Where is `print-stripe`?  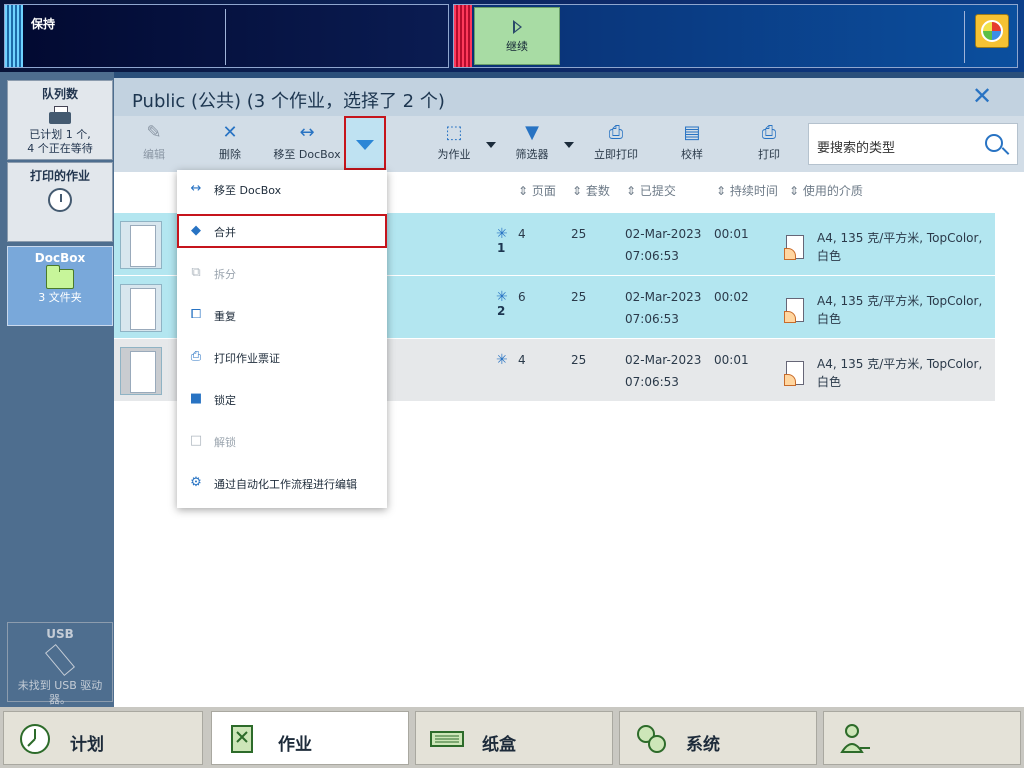
print-stripe is located at coordinates (463, 36).